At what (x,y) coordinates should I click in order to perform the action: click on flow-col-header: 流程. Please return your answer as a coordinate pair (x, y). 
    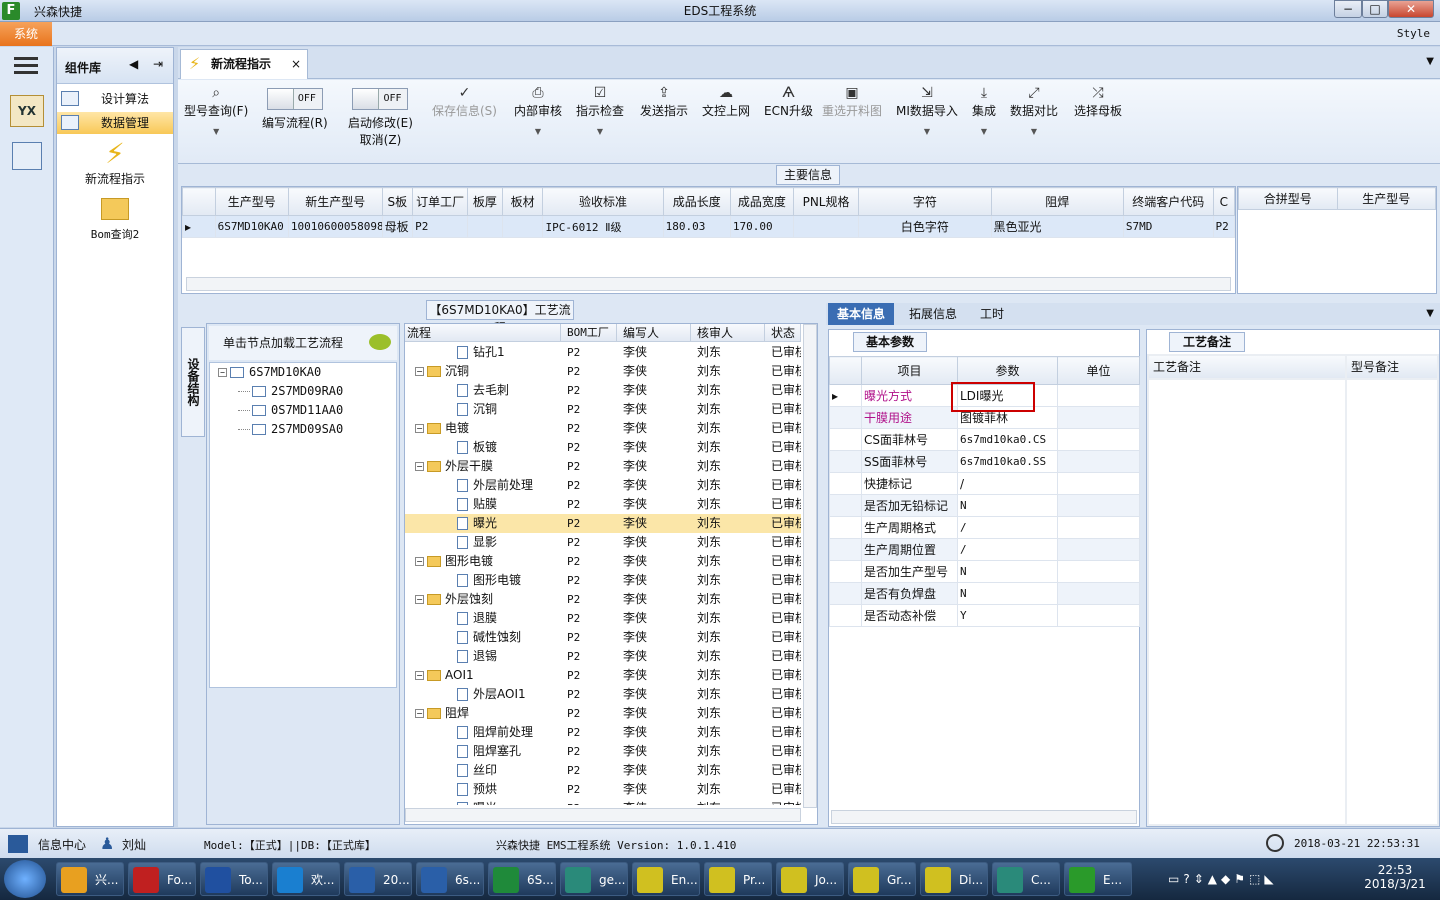
    Looking at the image, I should click on (483, 333).